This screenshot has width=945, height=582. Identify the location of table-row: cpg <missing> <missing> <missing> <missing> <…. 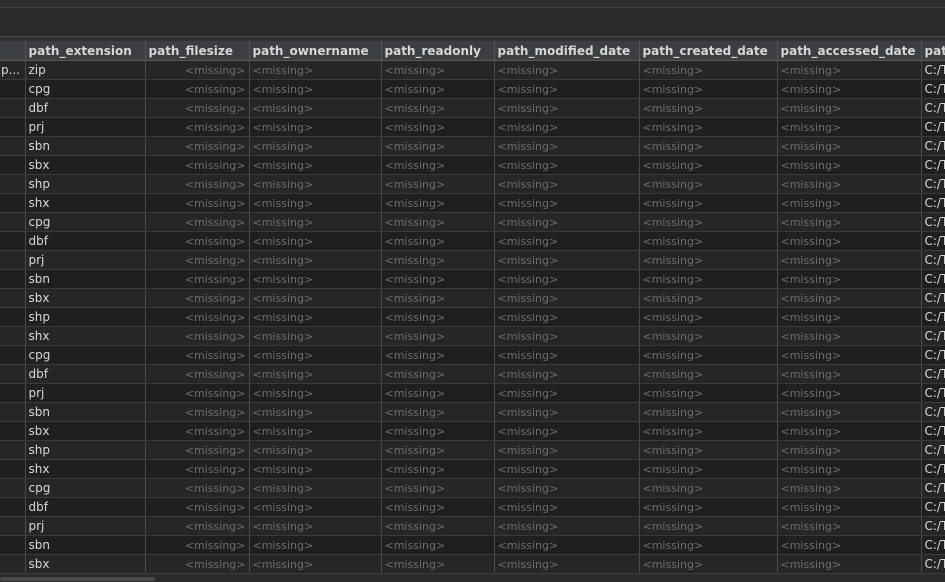
(472, 222).